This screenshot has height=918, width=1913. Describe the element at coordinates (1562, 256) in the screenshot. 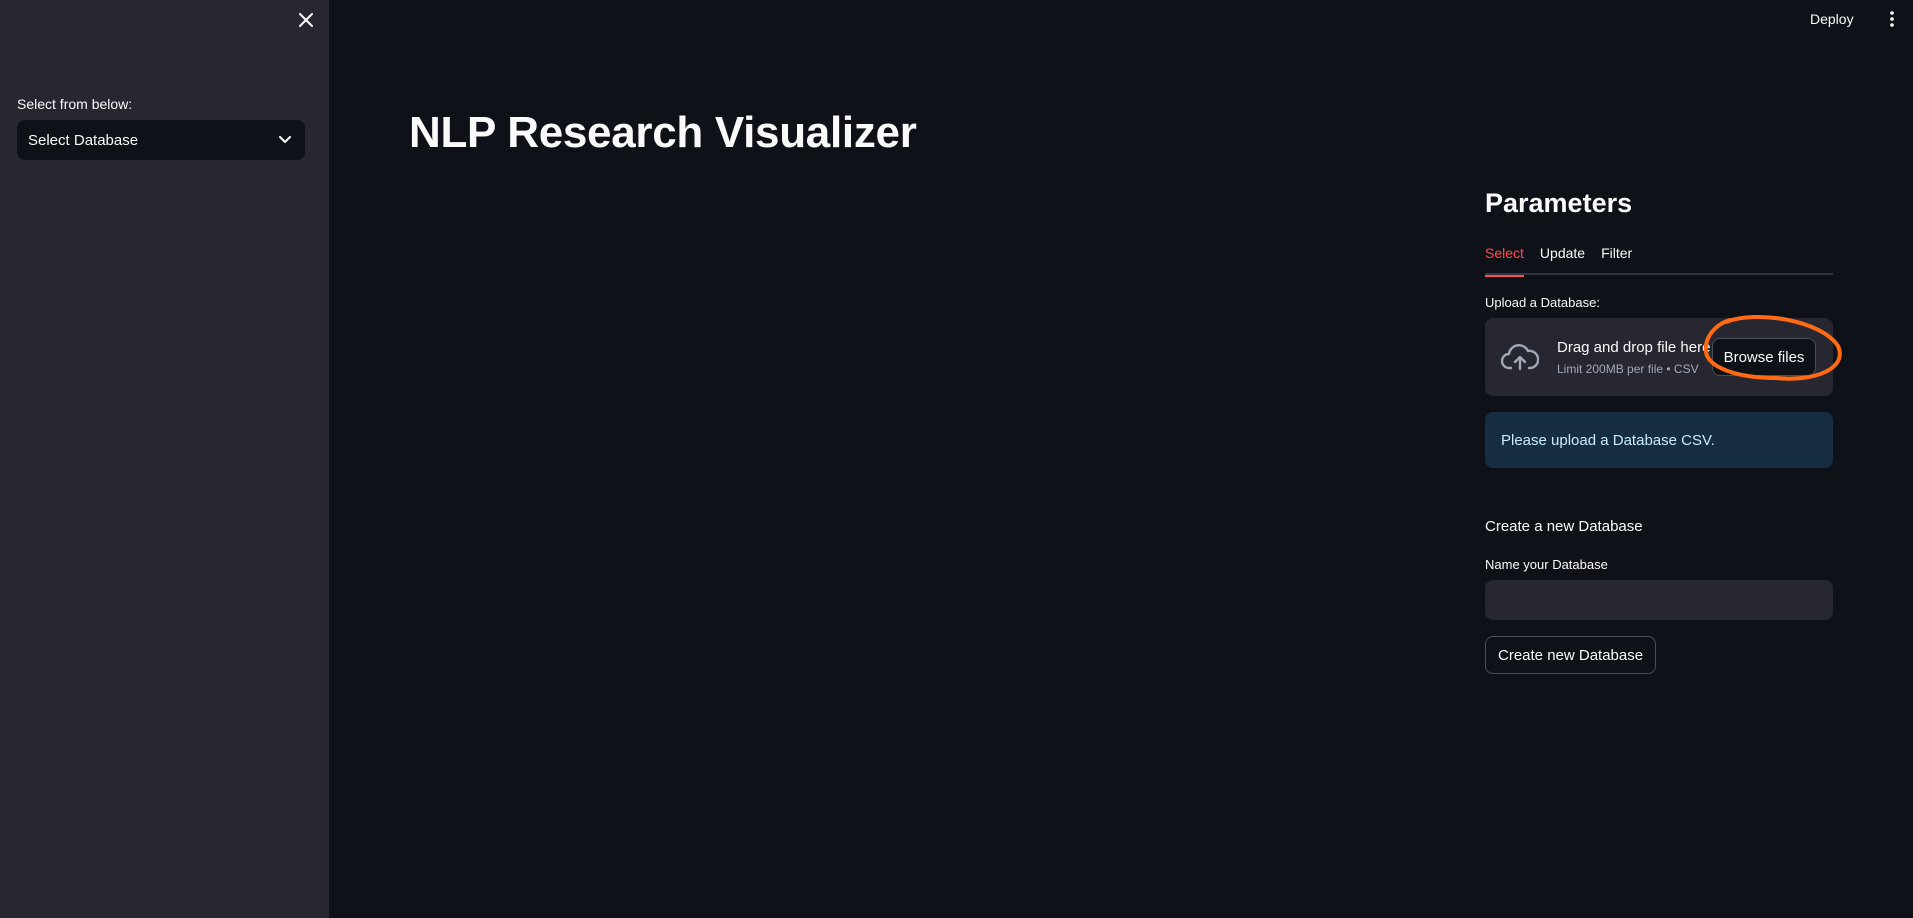

I see `tab-update: Update` at that location.